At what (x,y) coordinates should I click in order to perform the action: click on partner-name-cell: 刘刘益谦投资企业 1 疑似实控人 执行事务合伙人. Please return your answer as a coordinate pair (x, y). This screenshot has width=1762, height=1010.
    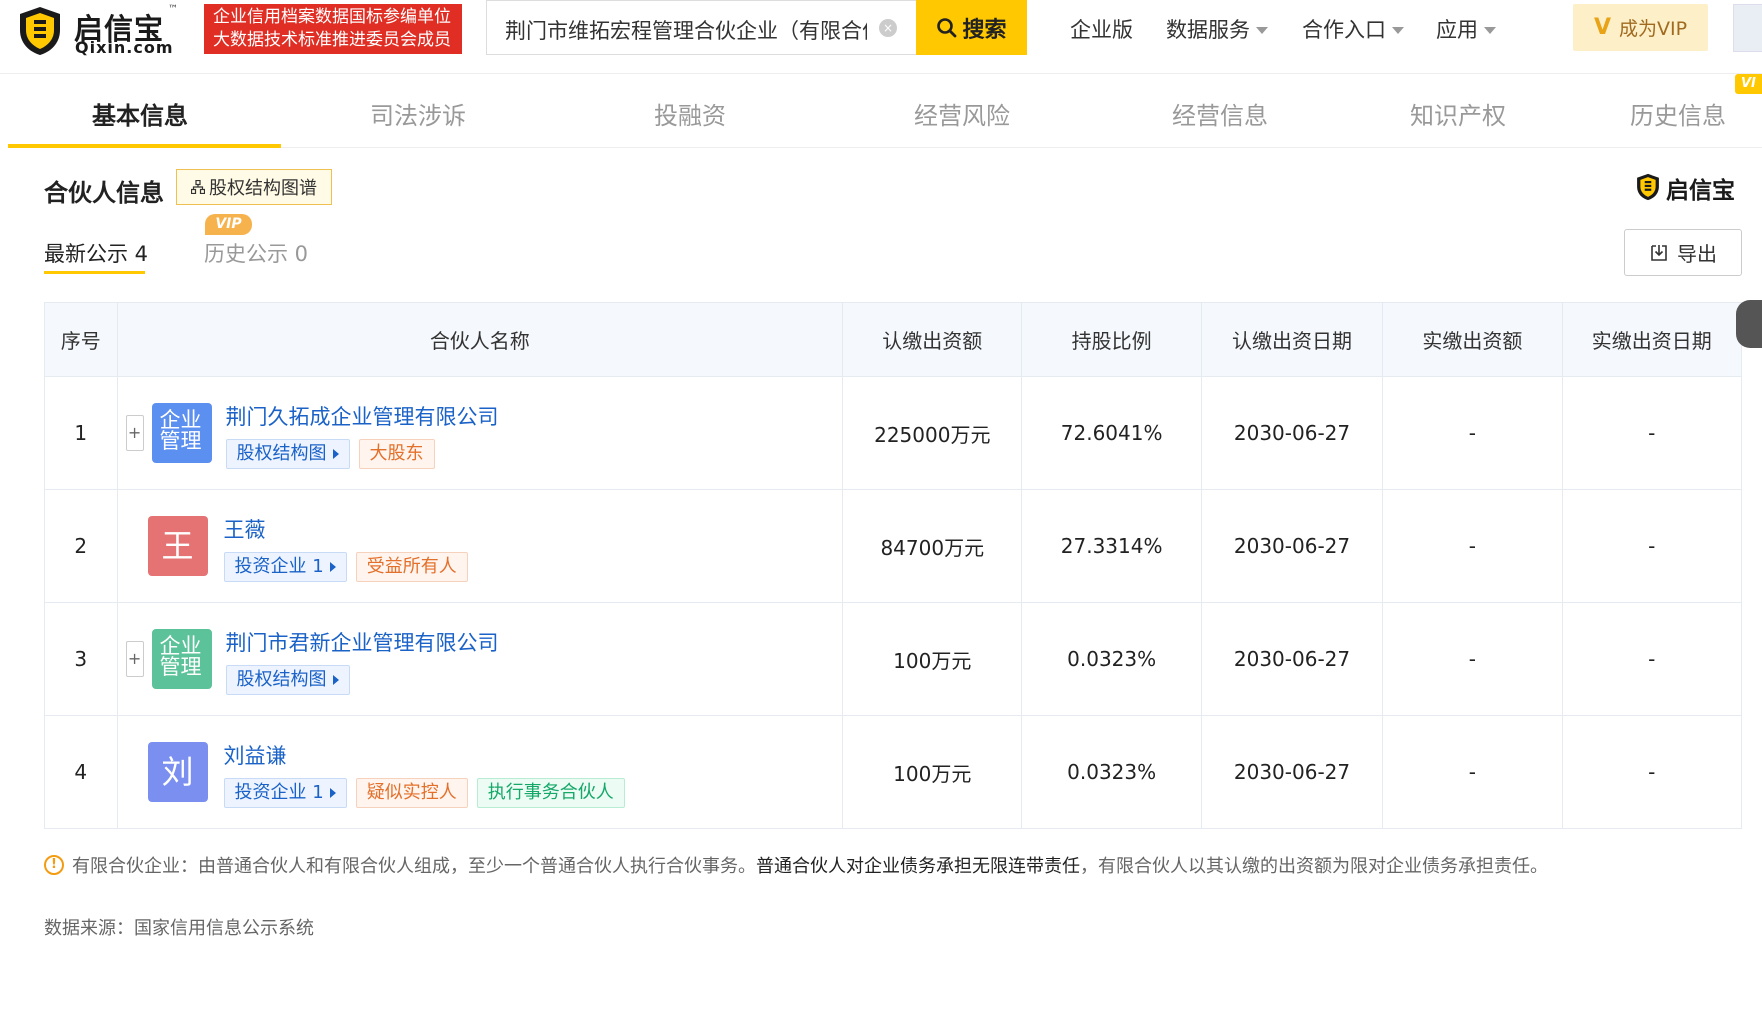
    Looking at the image, I should click on (480, 772).